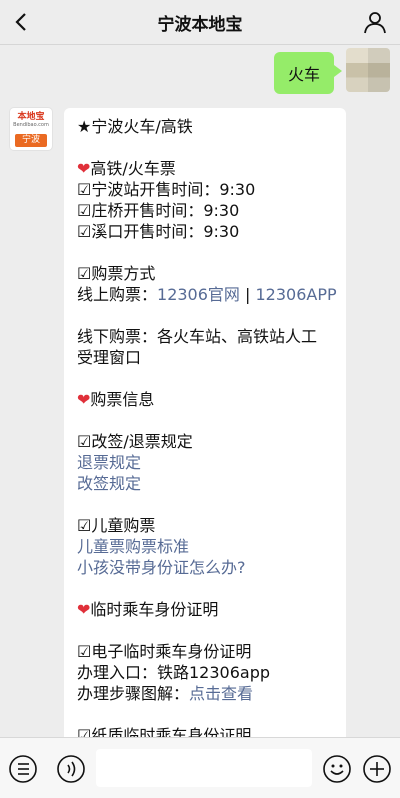 The image size is (400, 798). What do you see at coordinates (295, 294) in the screenshot?
I see `message-link: 12306APP` at bounding box center [295, 294].